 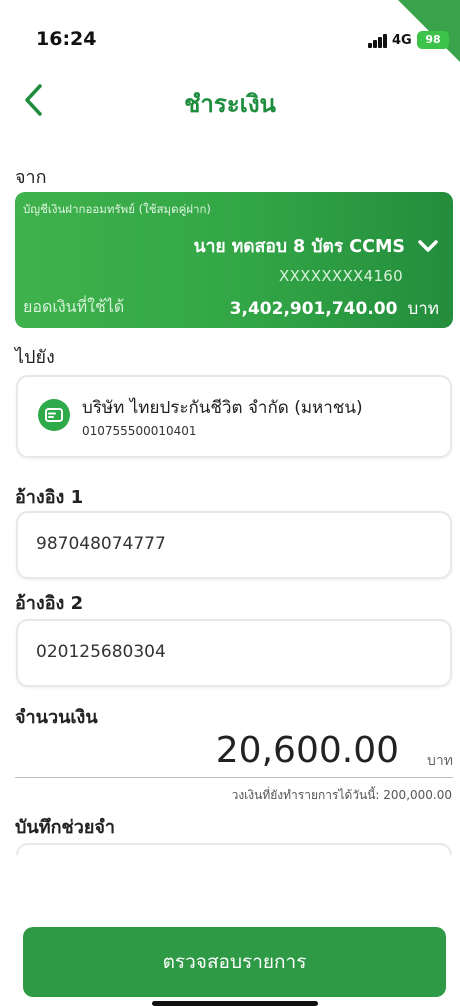 What do you see at coordinates (440, 761) in the screenshot?
I see `amount-unit: บาท` at bounding box center [440, 761].